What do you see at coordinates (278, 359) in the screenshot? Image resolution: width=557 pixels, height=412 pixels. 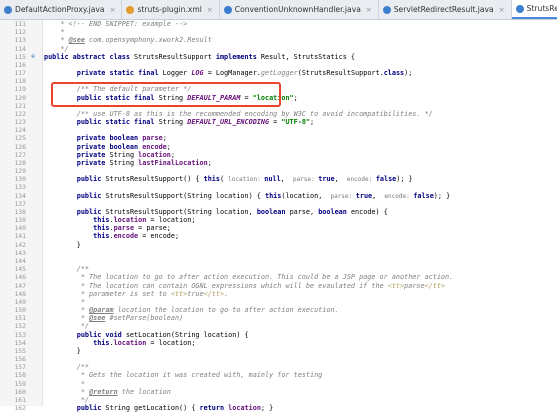 I see `code-line: 156` at bounding box center [278, 359].